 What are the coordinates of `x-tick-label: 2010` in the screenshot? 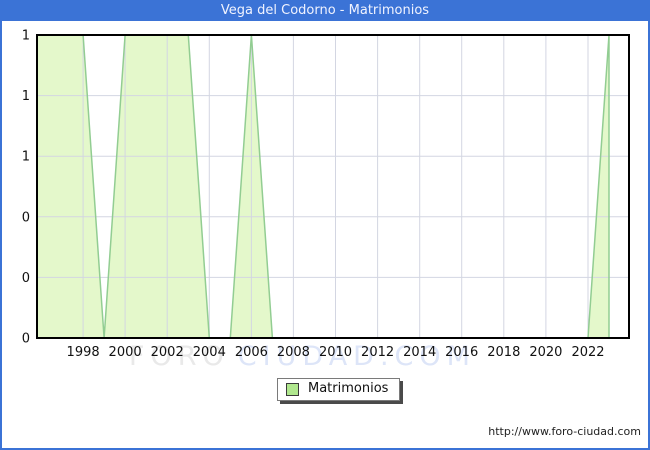 It's located at (335, 352).